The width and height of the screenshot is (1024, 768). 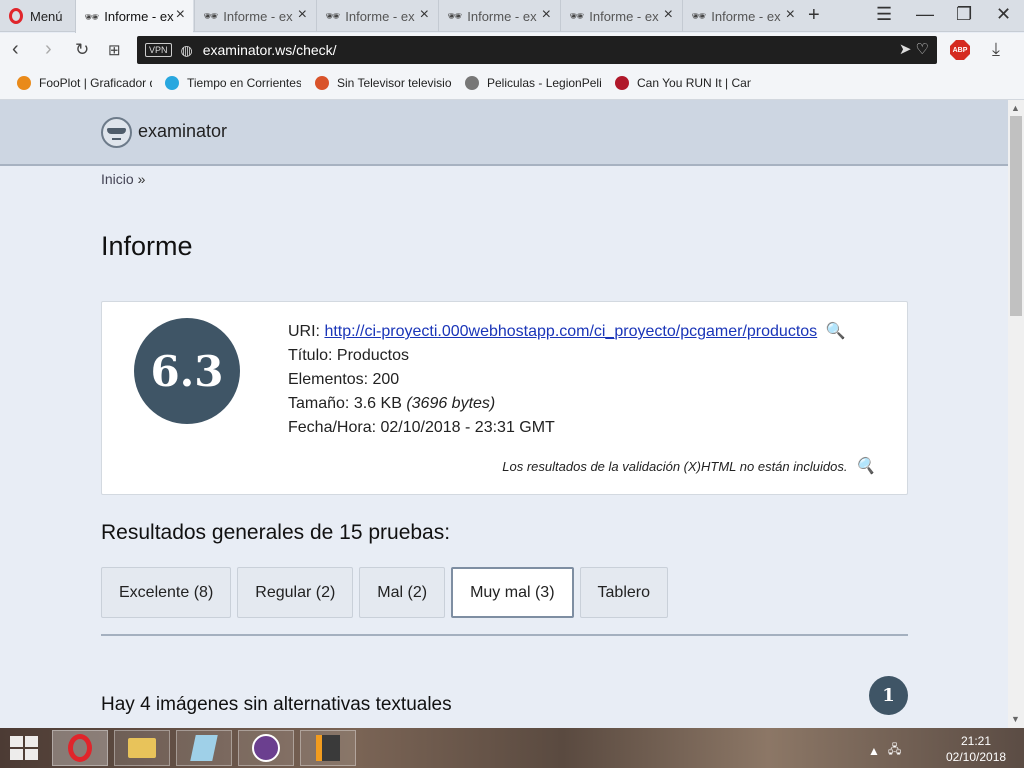 I want to click on title-row: Título: Productos, so click(x=567, y=356).